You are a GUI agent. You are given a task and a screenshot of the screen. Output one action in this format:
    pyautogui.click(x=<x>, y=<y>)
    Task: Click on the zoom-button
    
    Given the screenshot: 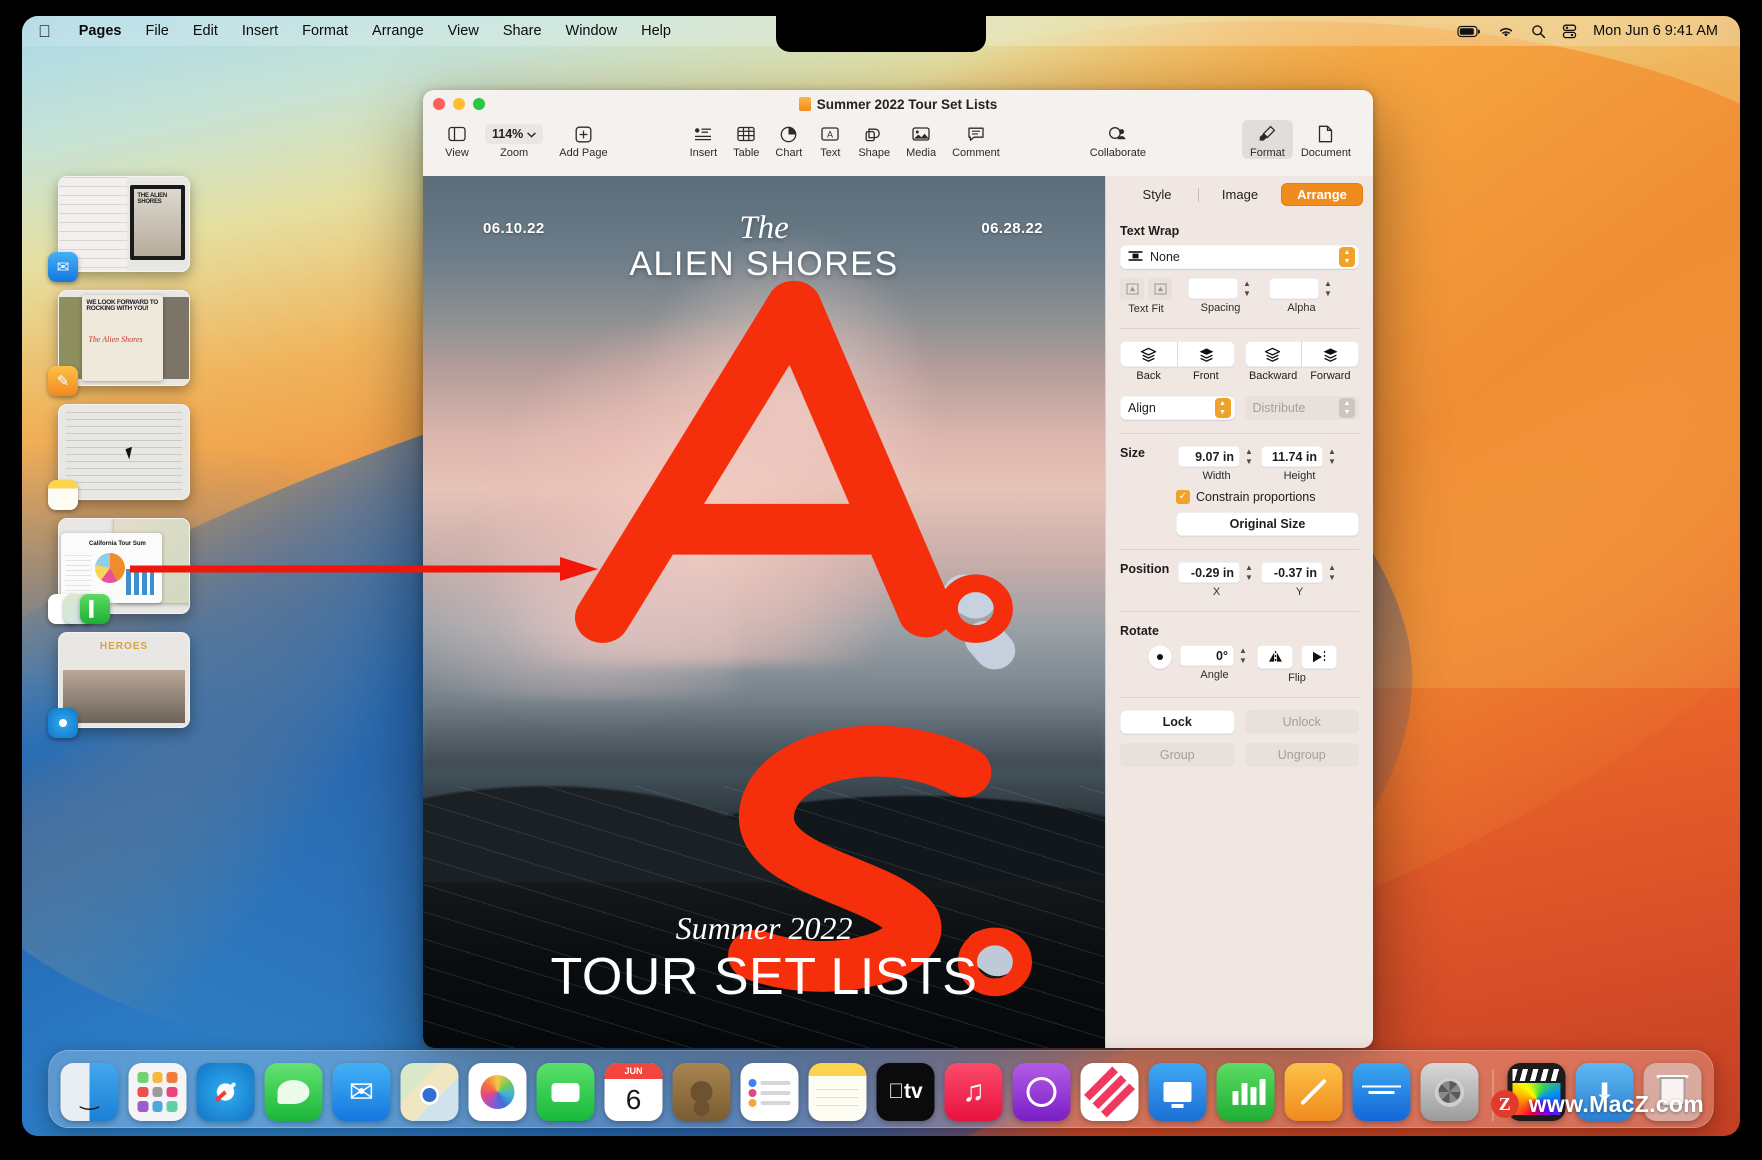 What is the action you would take?
    pyautogui.click(x=479, y=104)
    